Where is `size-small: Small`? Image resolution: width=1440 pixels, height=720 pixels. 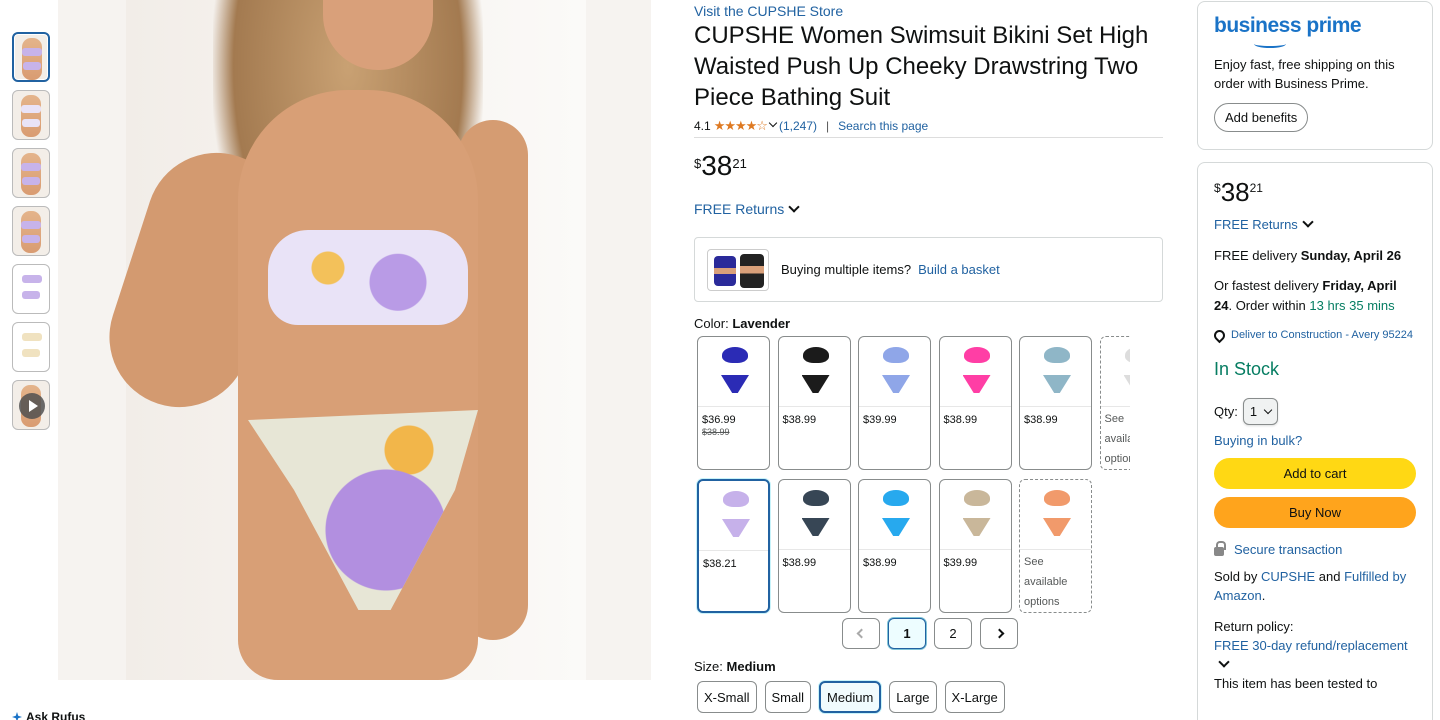 size-small: Small is located at coordinates (788, 697).